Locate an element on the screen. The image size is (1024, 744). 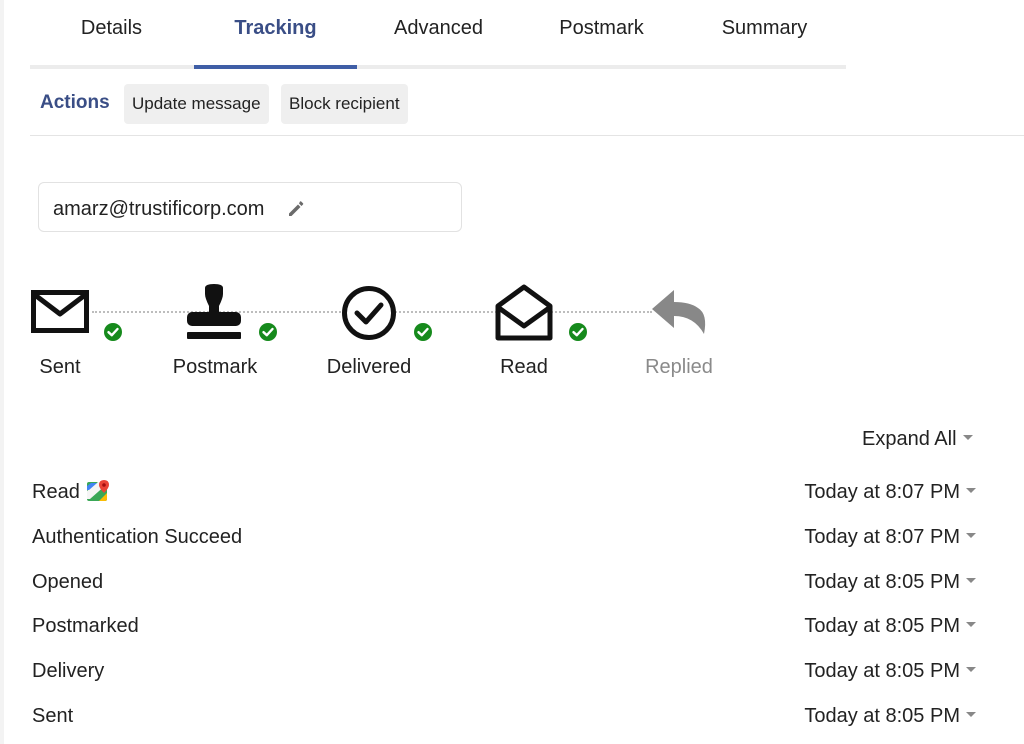
event-name: Postmarked is located at coordinates (85, 626).